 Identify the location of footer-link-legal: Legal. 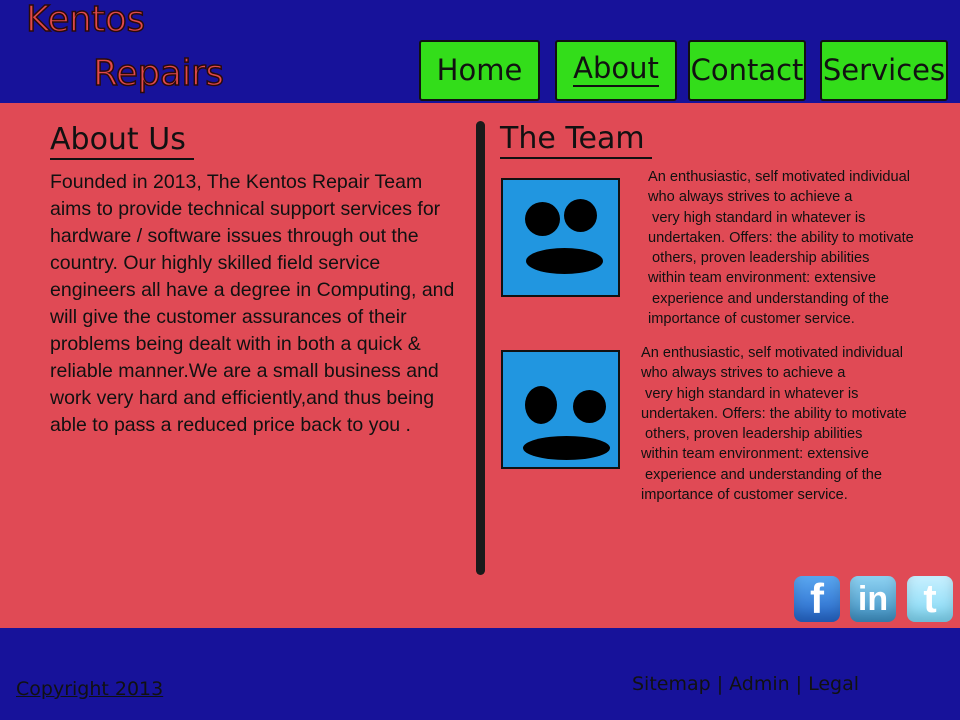
(833, 684).